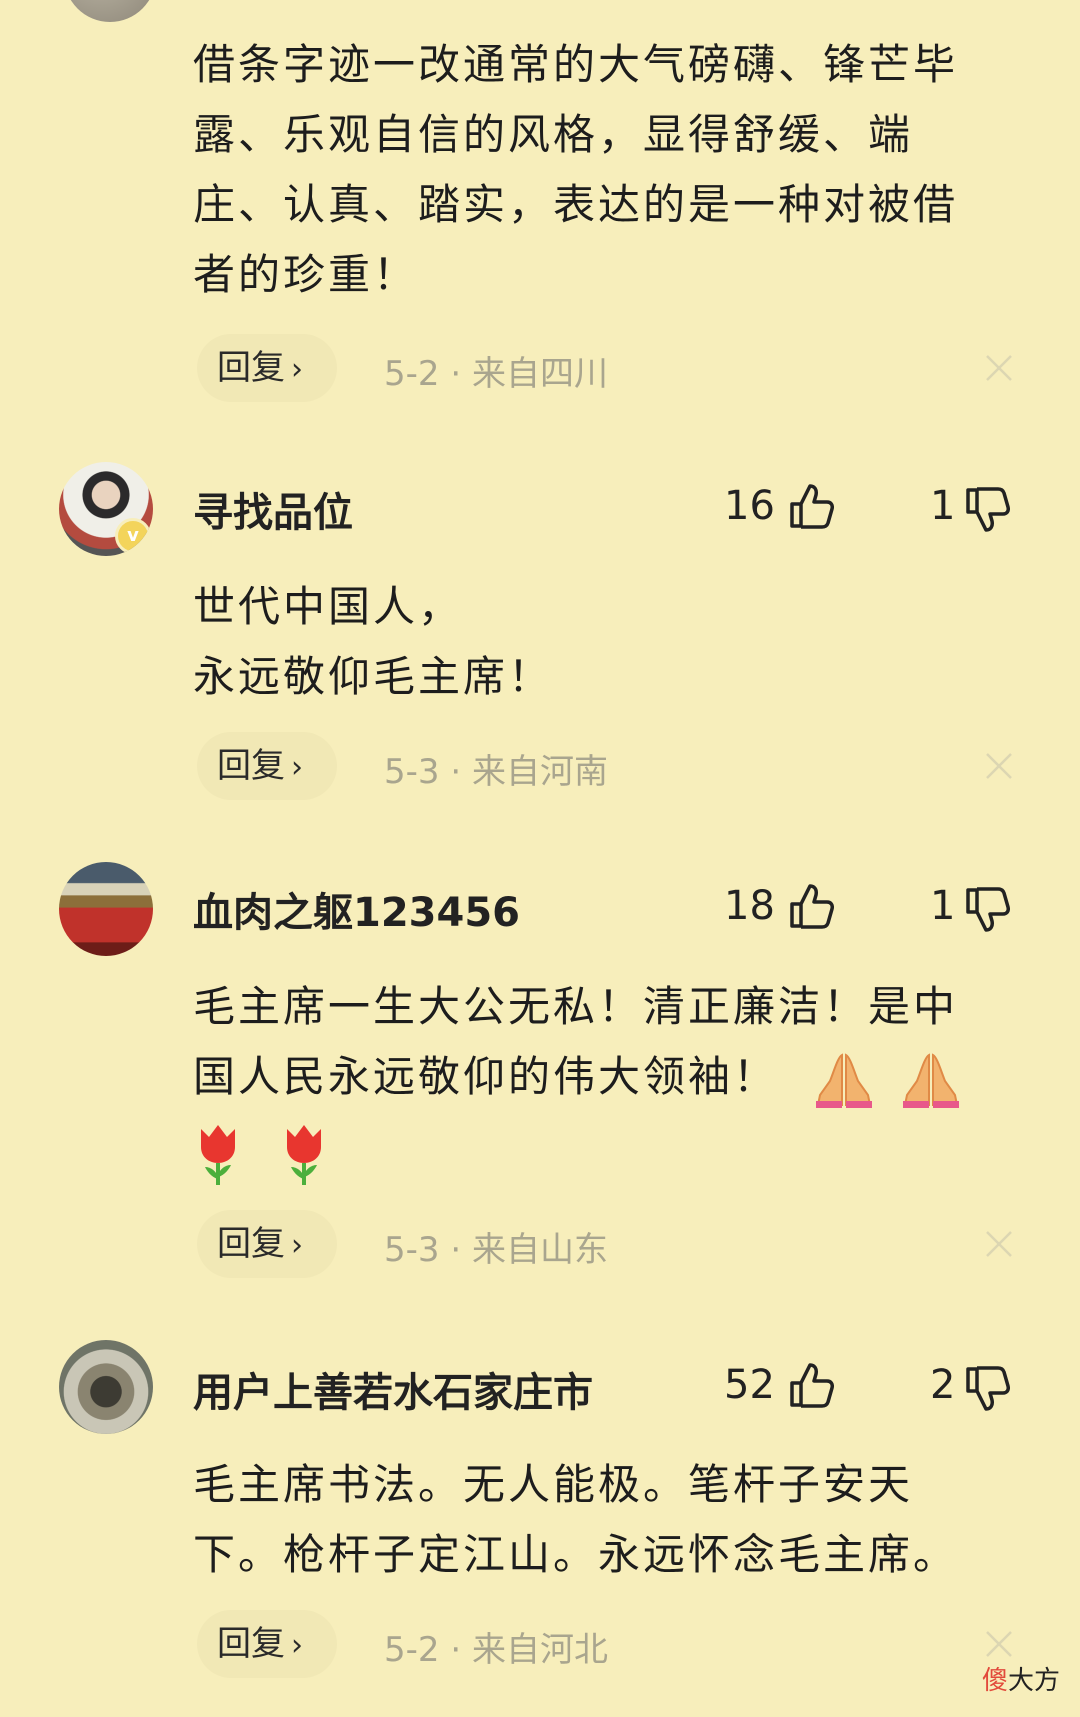  I want to click on comment-line: 庄、认真、踏实，表达的是一种对被借, so click(576, 204).